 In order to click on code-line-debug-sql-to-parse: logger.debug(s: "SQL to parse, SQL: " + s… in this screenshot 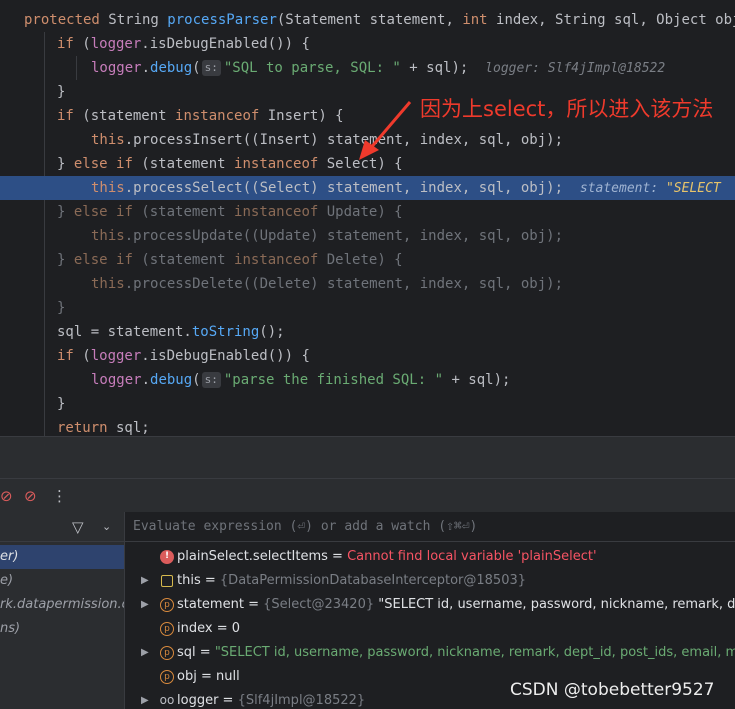, I will do `click(367, 68)`.